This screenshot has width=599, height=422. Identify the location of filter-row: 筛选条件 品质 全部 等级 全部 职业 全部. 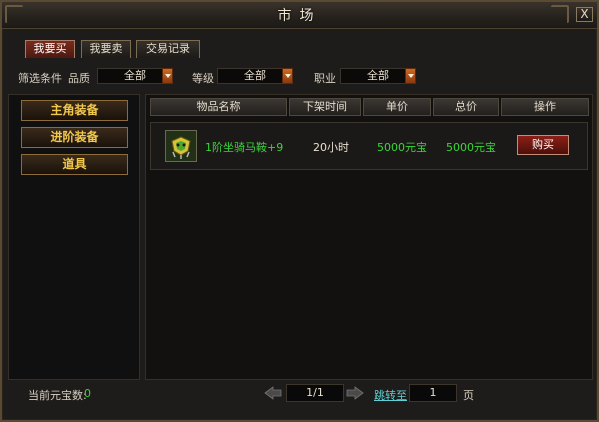
(300, 76).